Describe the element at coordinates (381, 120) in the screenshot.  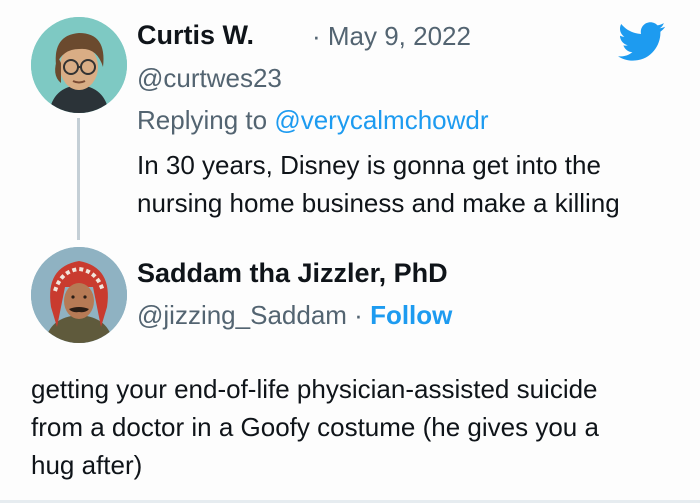
I see `replying-to-handle: @verycalmchowdr` at that location.